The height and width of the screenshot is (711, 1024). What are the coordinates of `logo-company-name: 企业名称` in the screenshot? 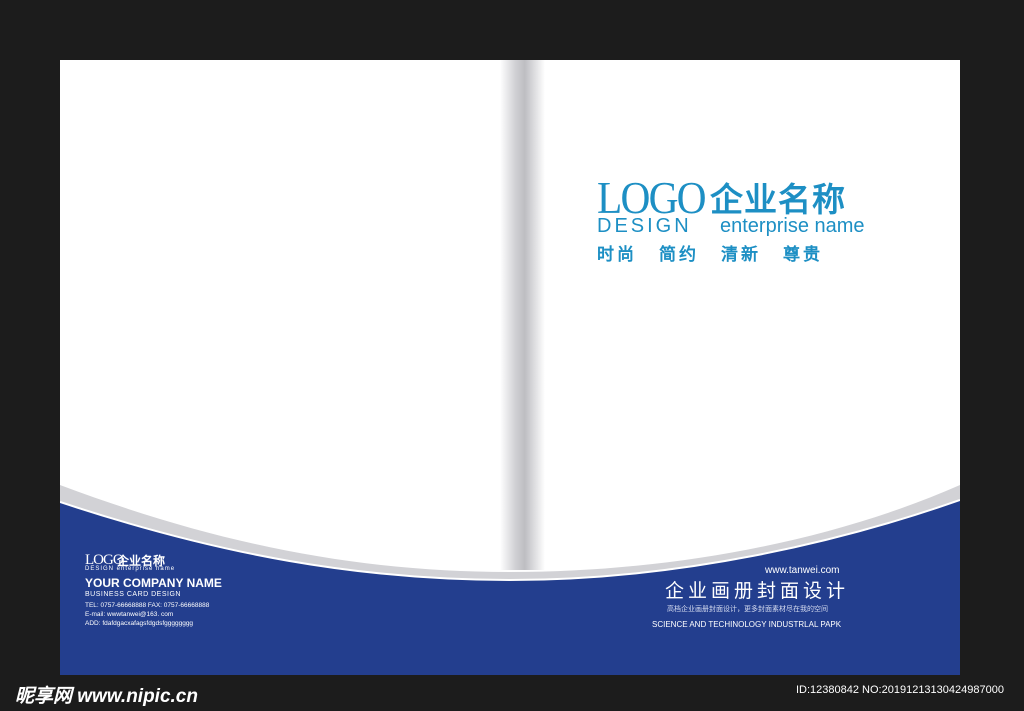 It's located at (778, 199).